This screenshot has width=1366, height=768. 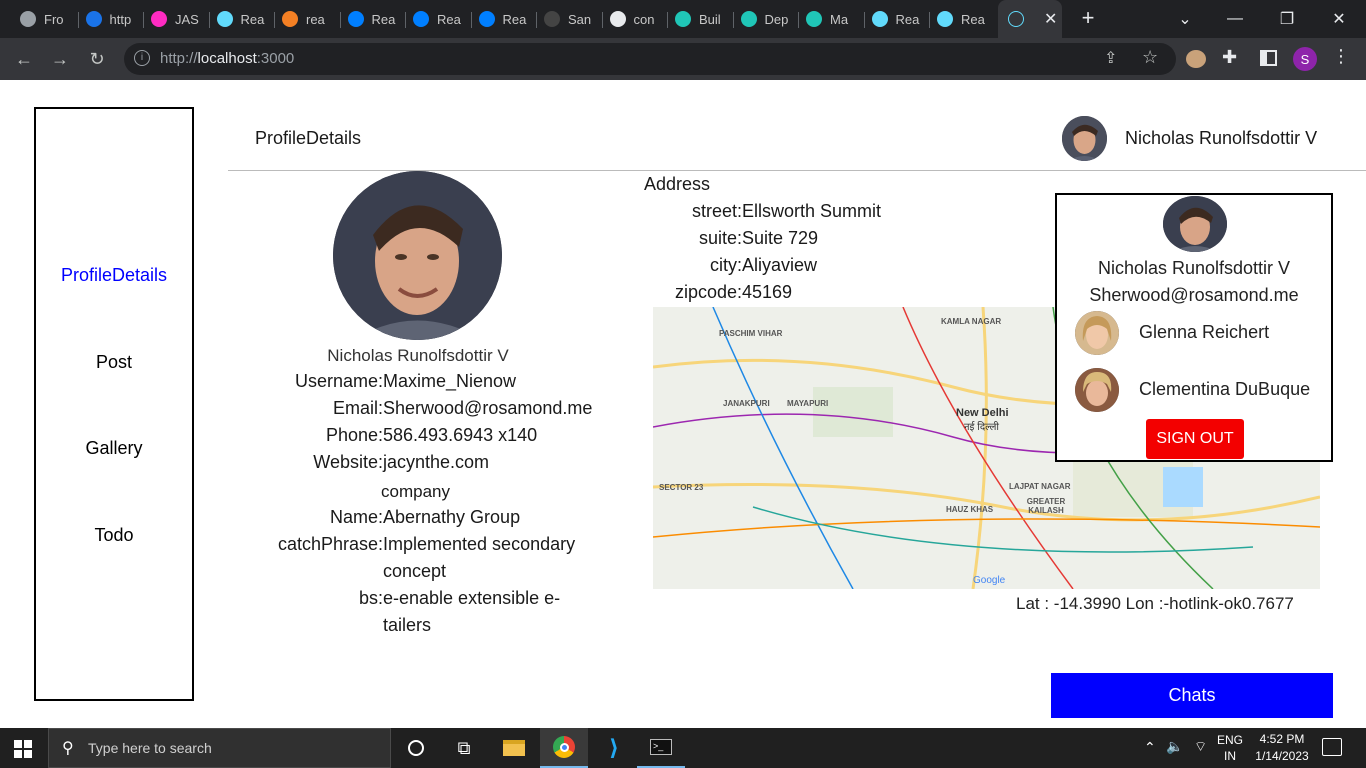 What do you see at coordinates (767, 292) in the screenshot?
I see `zipcode-value: 45169` at bounding box center [767, 292].